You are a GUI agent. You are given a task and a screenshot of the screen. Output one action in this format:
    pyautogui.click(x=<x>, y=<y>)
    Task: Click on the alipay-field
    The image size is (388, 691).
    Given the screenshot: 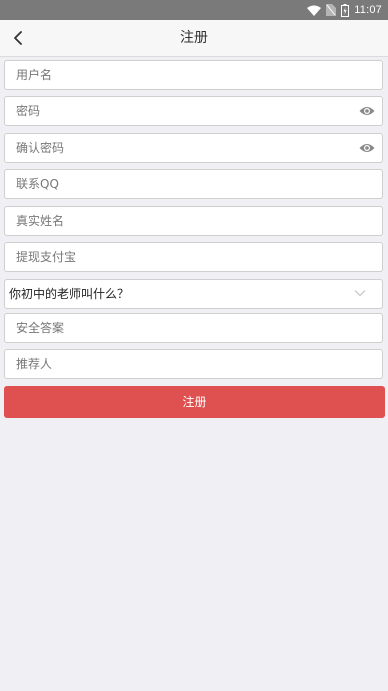 What is the action you would take?
    pyautogui.click(x=193, y=257)
    